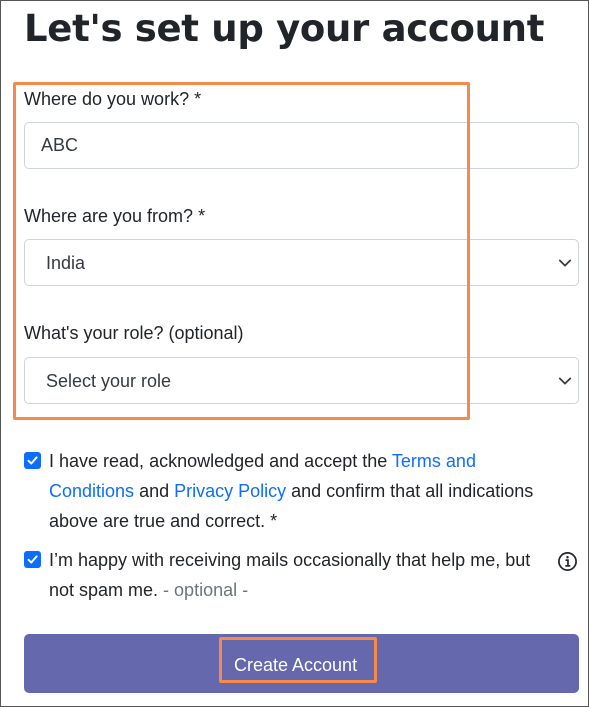  I want to click on create-account-button, so click(301, 663).